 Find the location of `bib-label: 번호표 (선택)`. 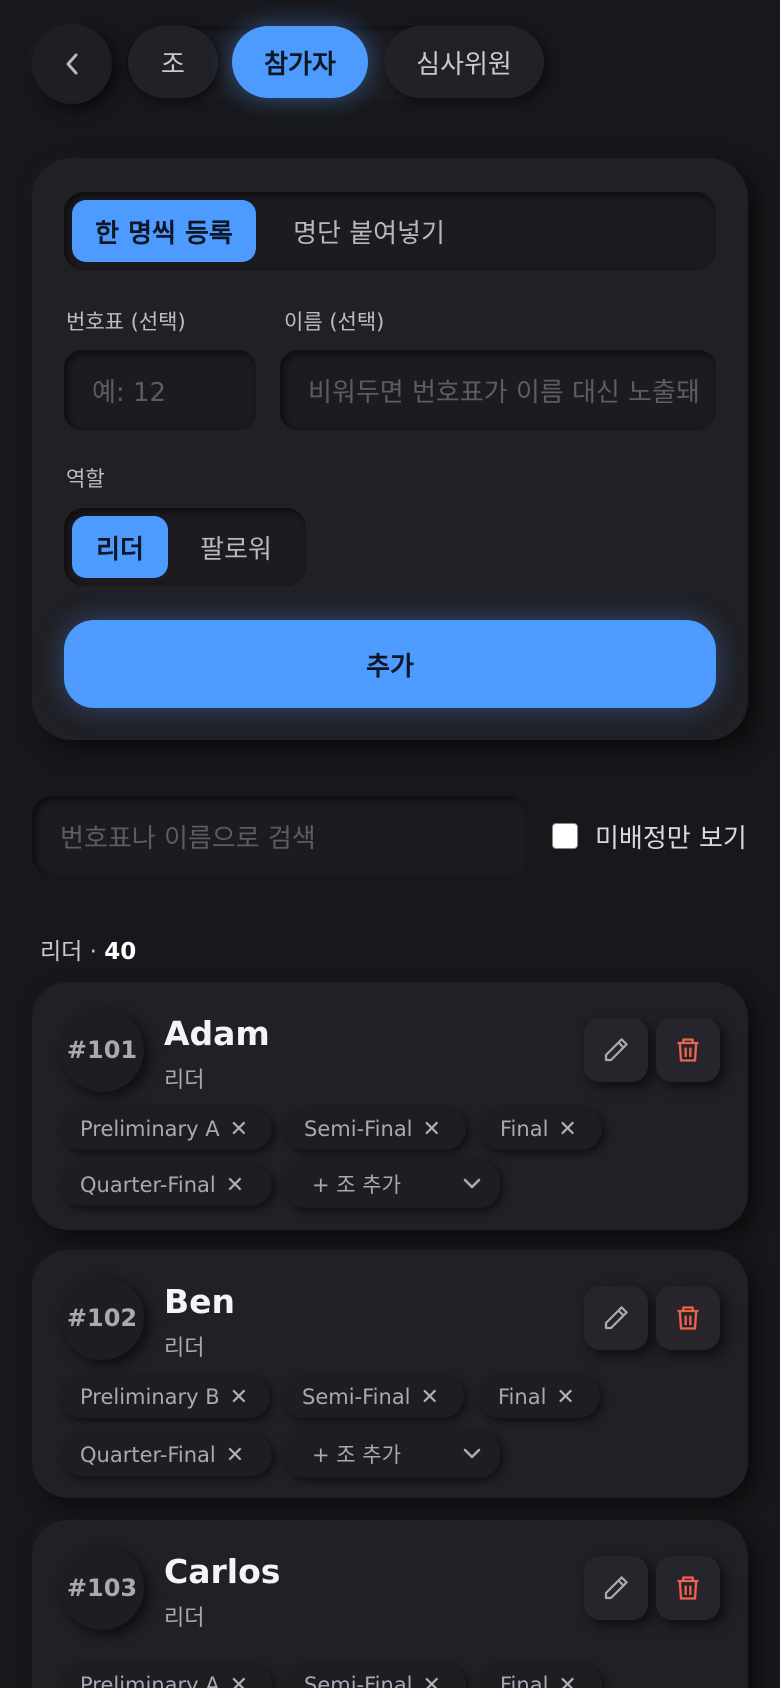

bib-label: 번호표 (선택) is located at coordinates (126, 322).